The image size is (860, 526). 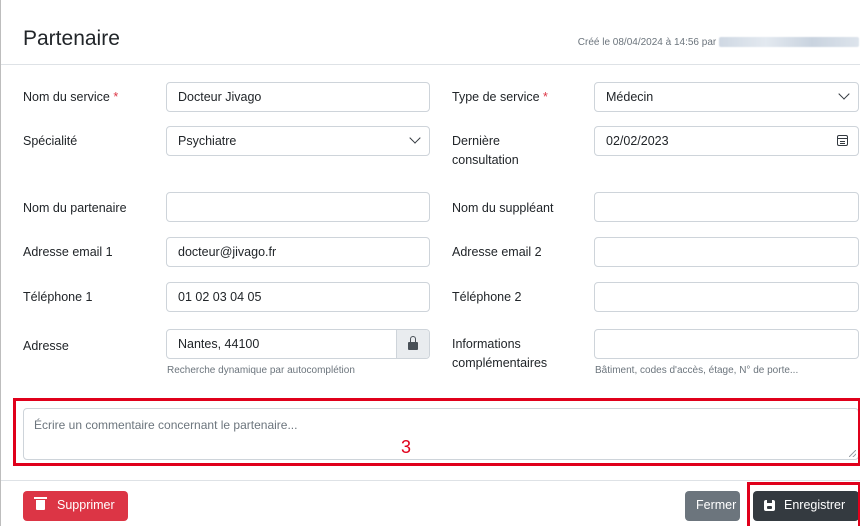 I want to click on specialite-select: Psychiatre, so click(x=298, y=141).